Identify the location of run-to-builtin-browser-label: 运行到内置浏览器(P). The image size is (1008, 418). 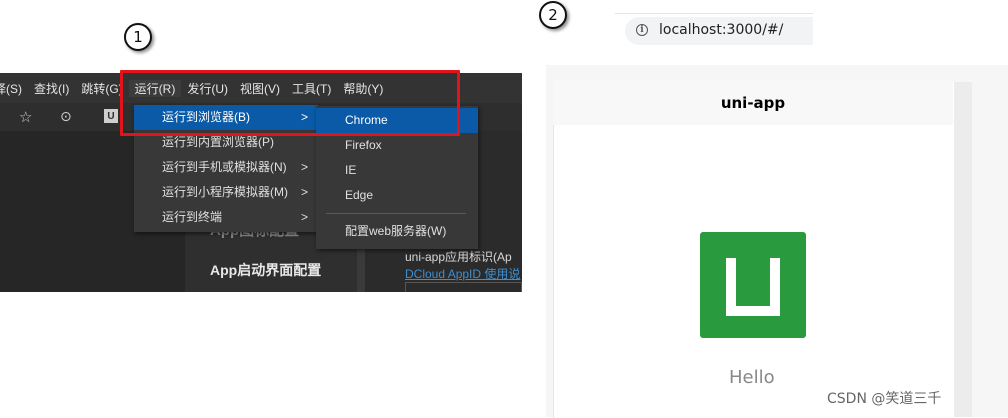
(218, 142).